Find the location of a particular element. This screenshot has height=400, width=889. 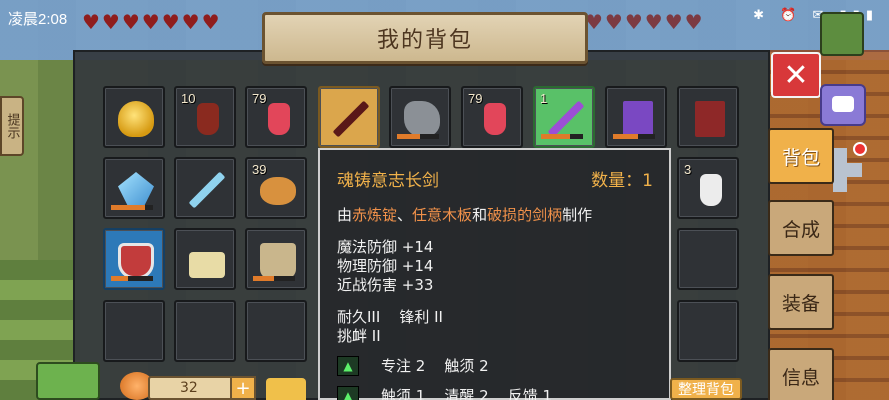

inventory-slot-highlight: 1 is located at coordinates (564, 117).